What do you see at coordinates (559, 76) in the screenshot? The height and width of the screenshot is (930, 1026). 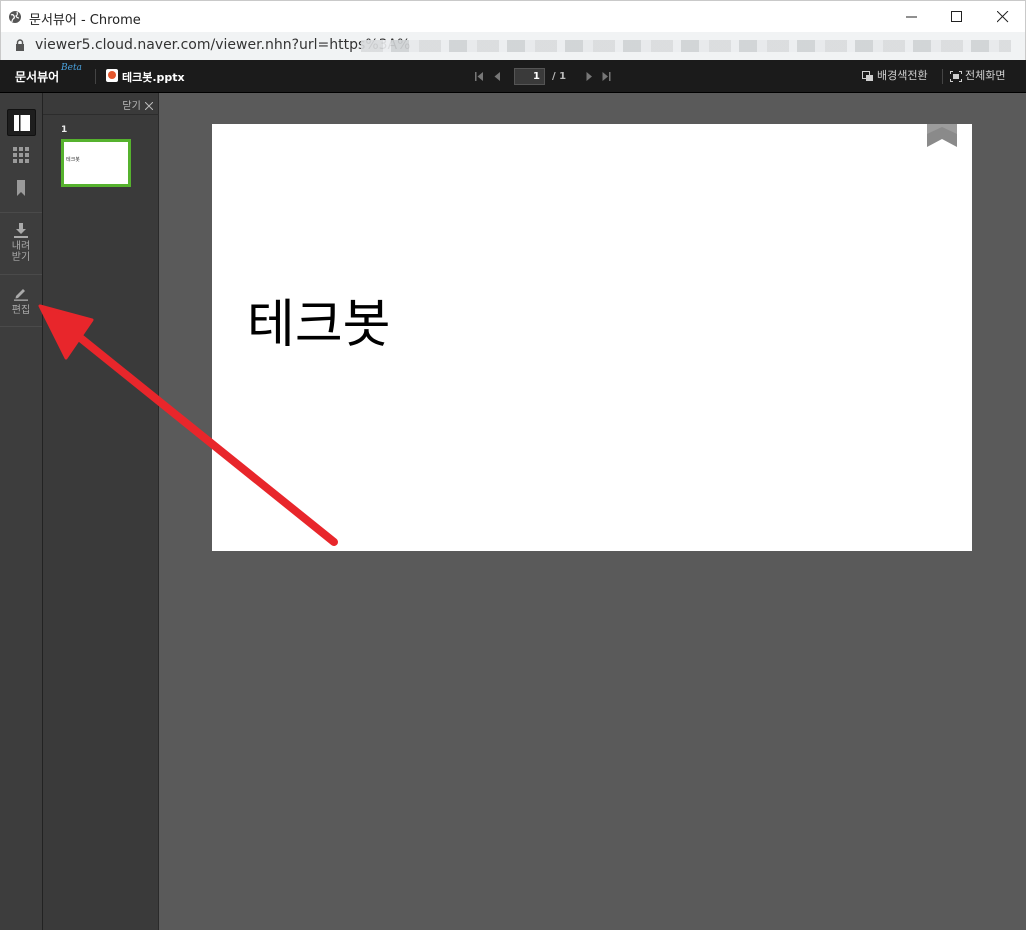 I see `total-pages: / 1` at bounding box center [559, 76].